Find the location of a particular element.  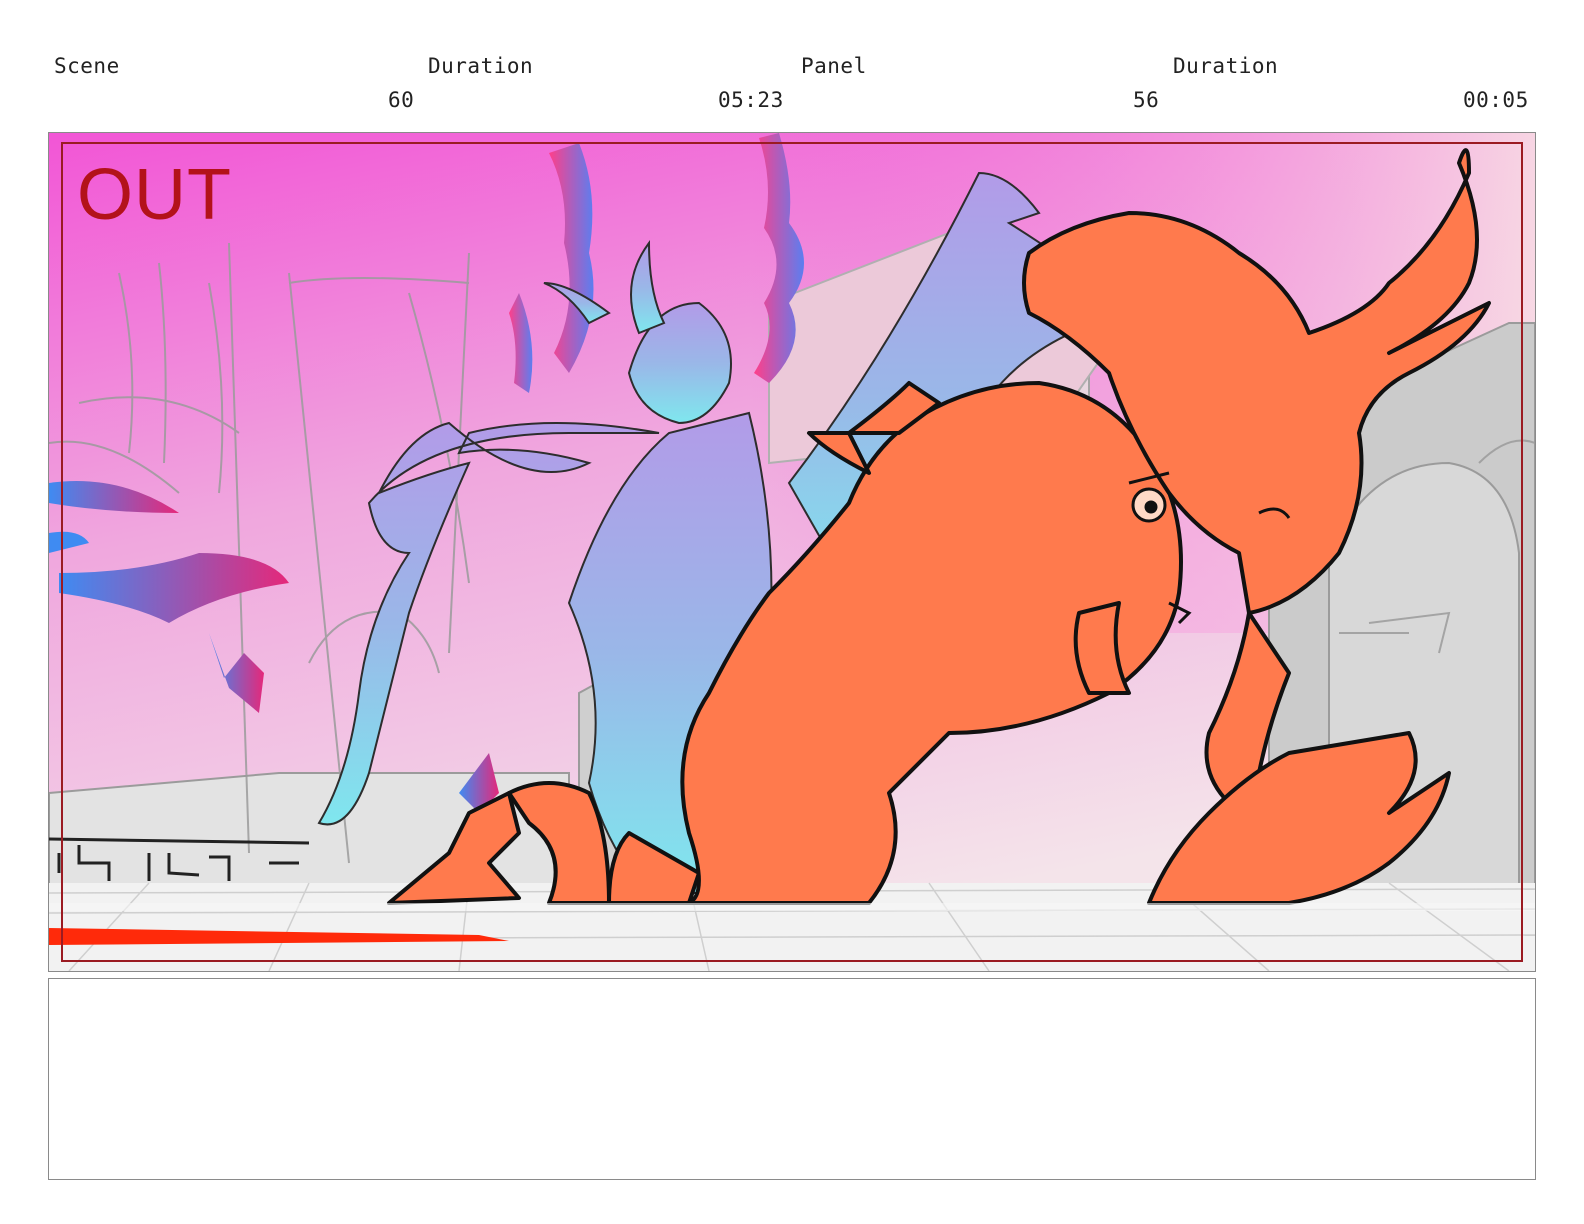

panel-label: Panel is located at coordinates (834, 66).